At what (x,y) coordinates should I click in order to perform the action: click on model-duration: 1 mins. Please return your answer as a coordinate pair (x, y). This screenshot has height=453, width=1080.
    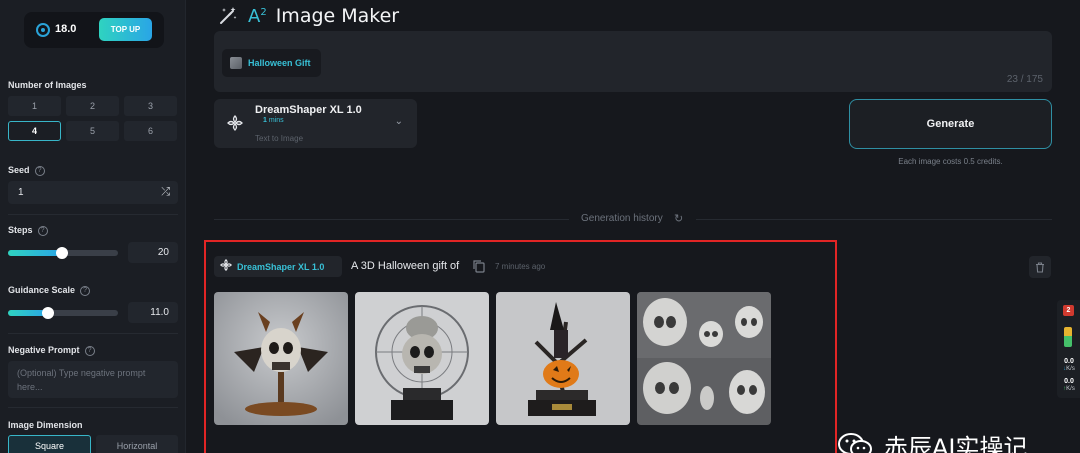
    Looking at the image, I should click on (273, 120).